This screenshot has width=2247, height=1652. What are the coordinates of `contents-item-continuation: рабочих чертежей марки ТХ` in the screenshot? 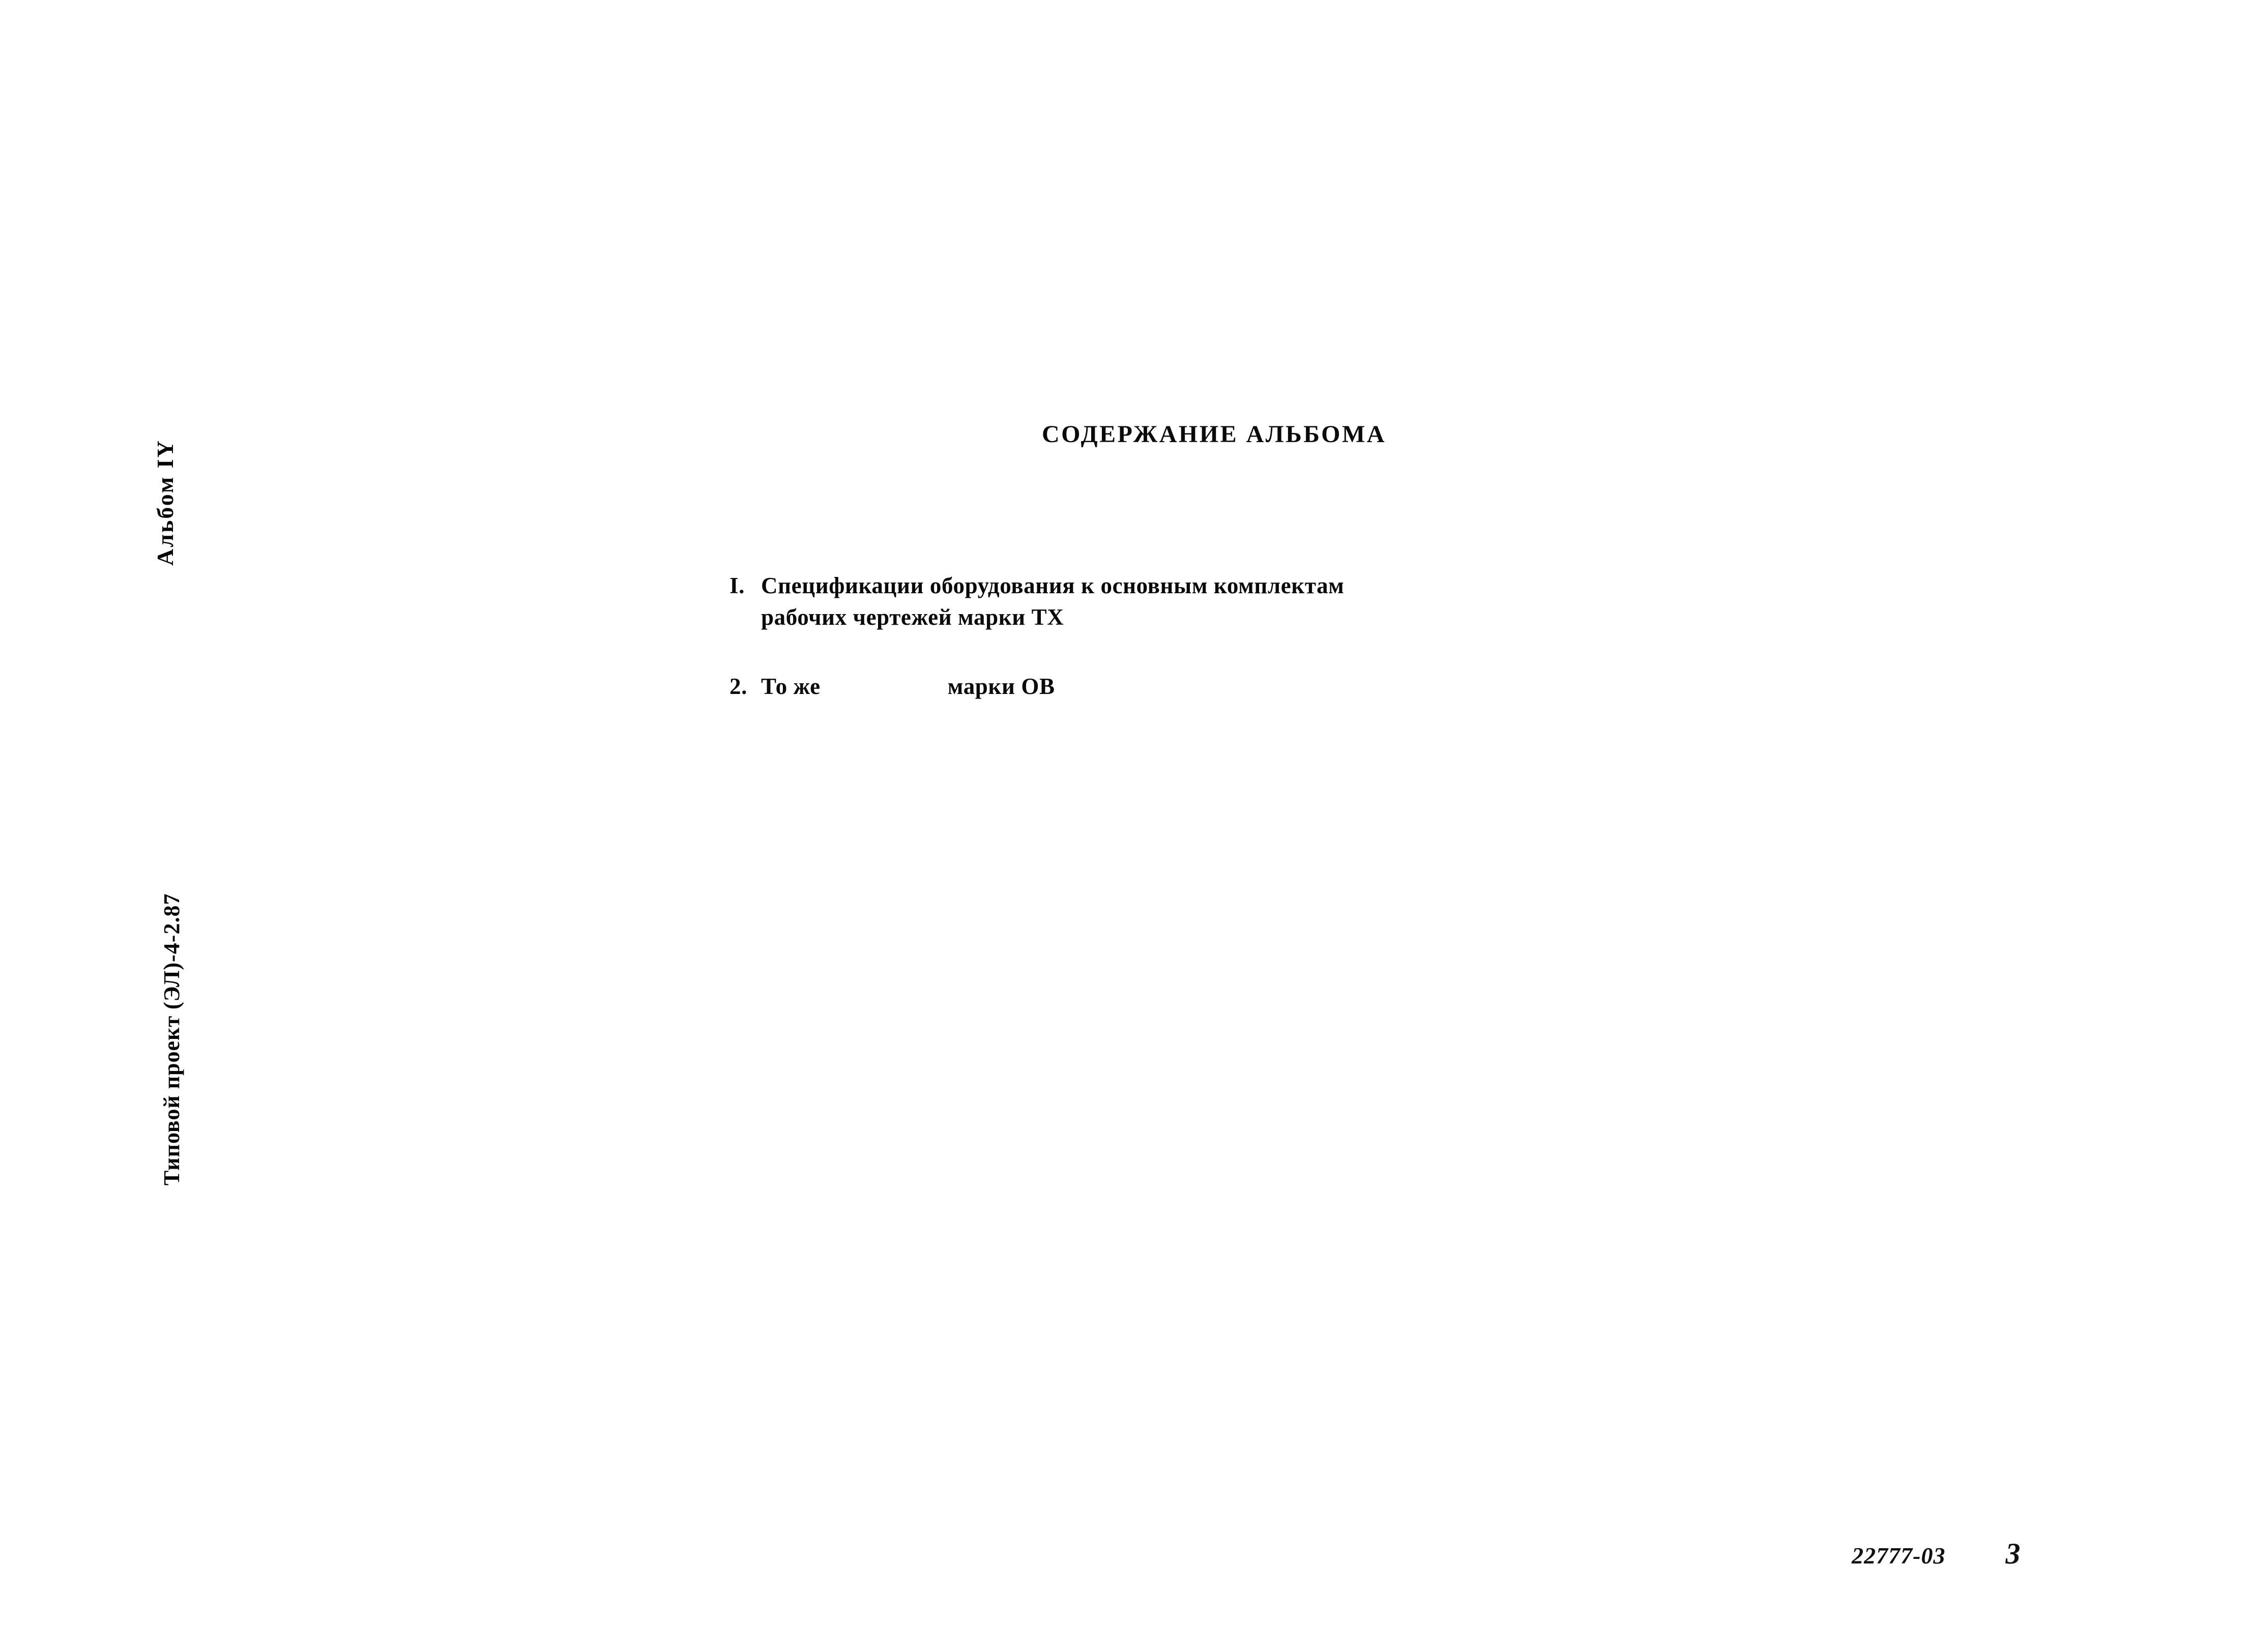 It's located at (912, 617).